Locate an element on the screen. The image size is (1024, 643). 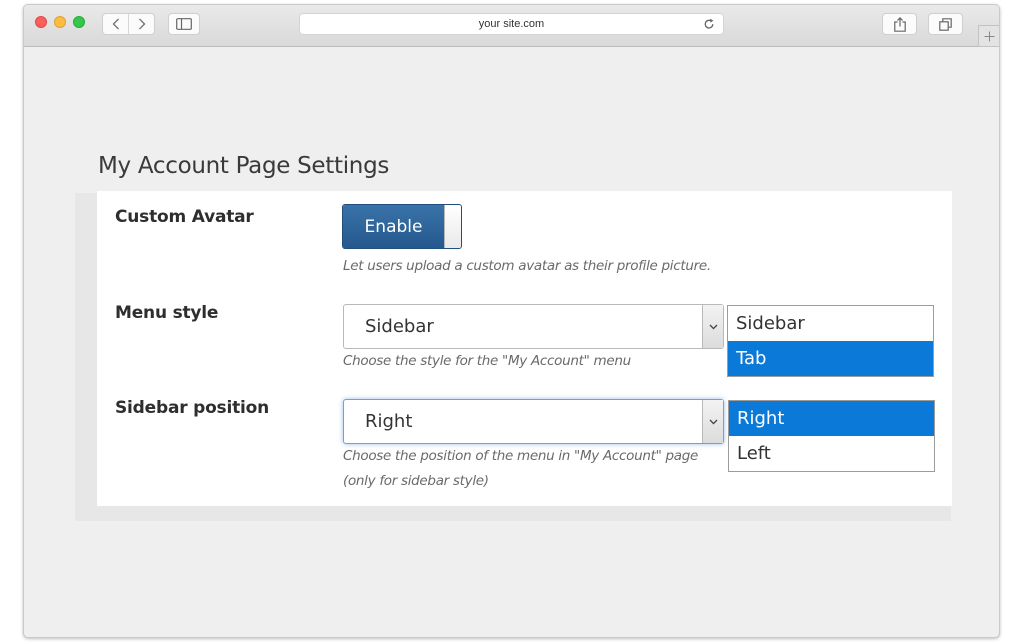
menu-style-label: Menu style is located at coordinates (167, 313).